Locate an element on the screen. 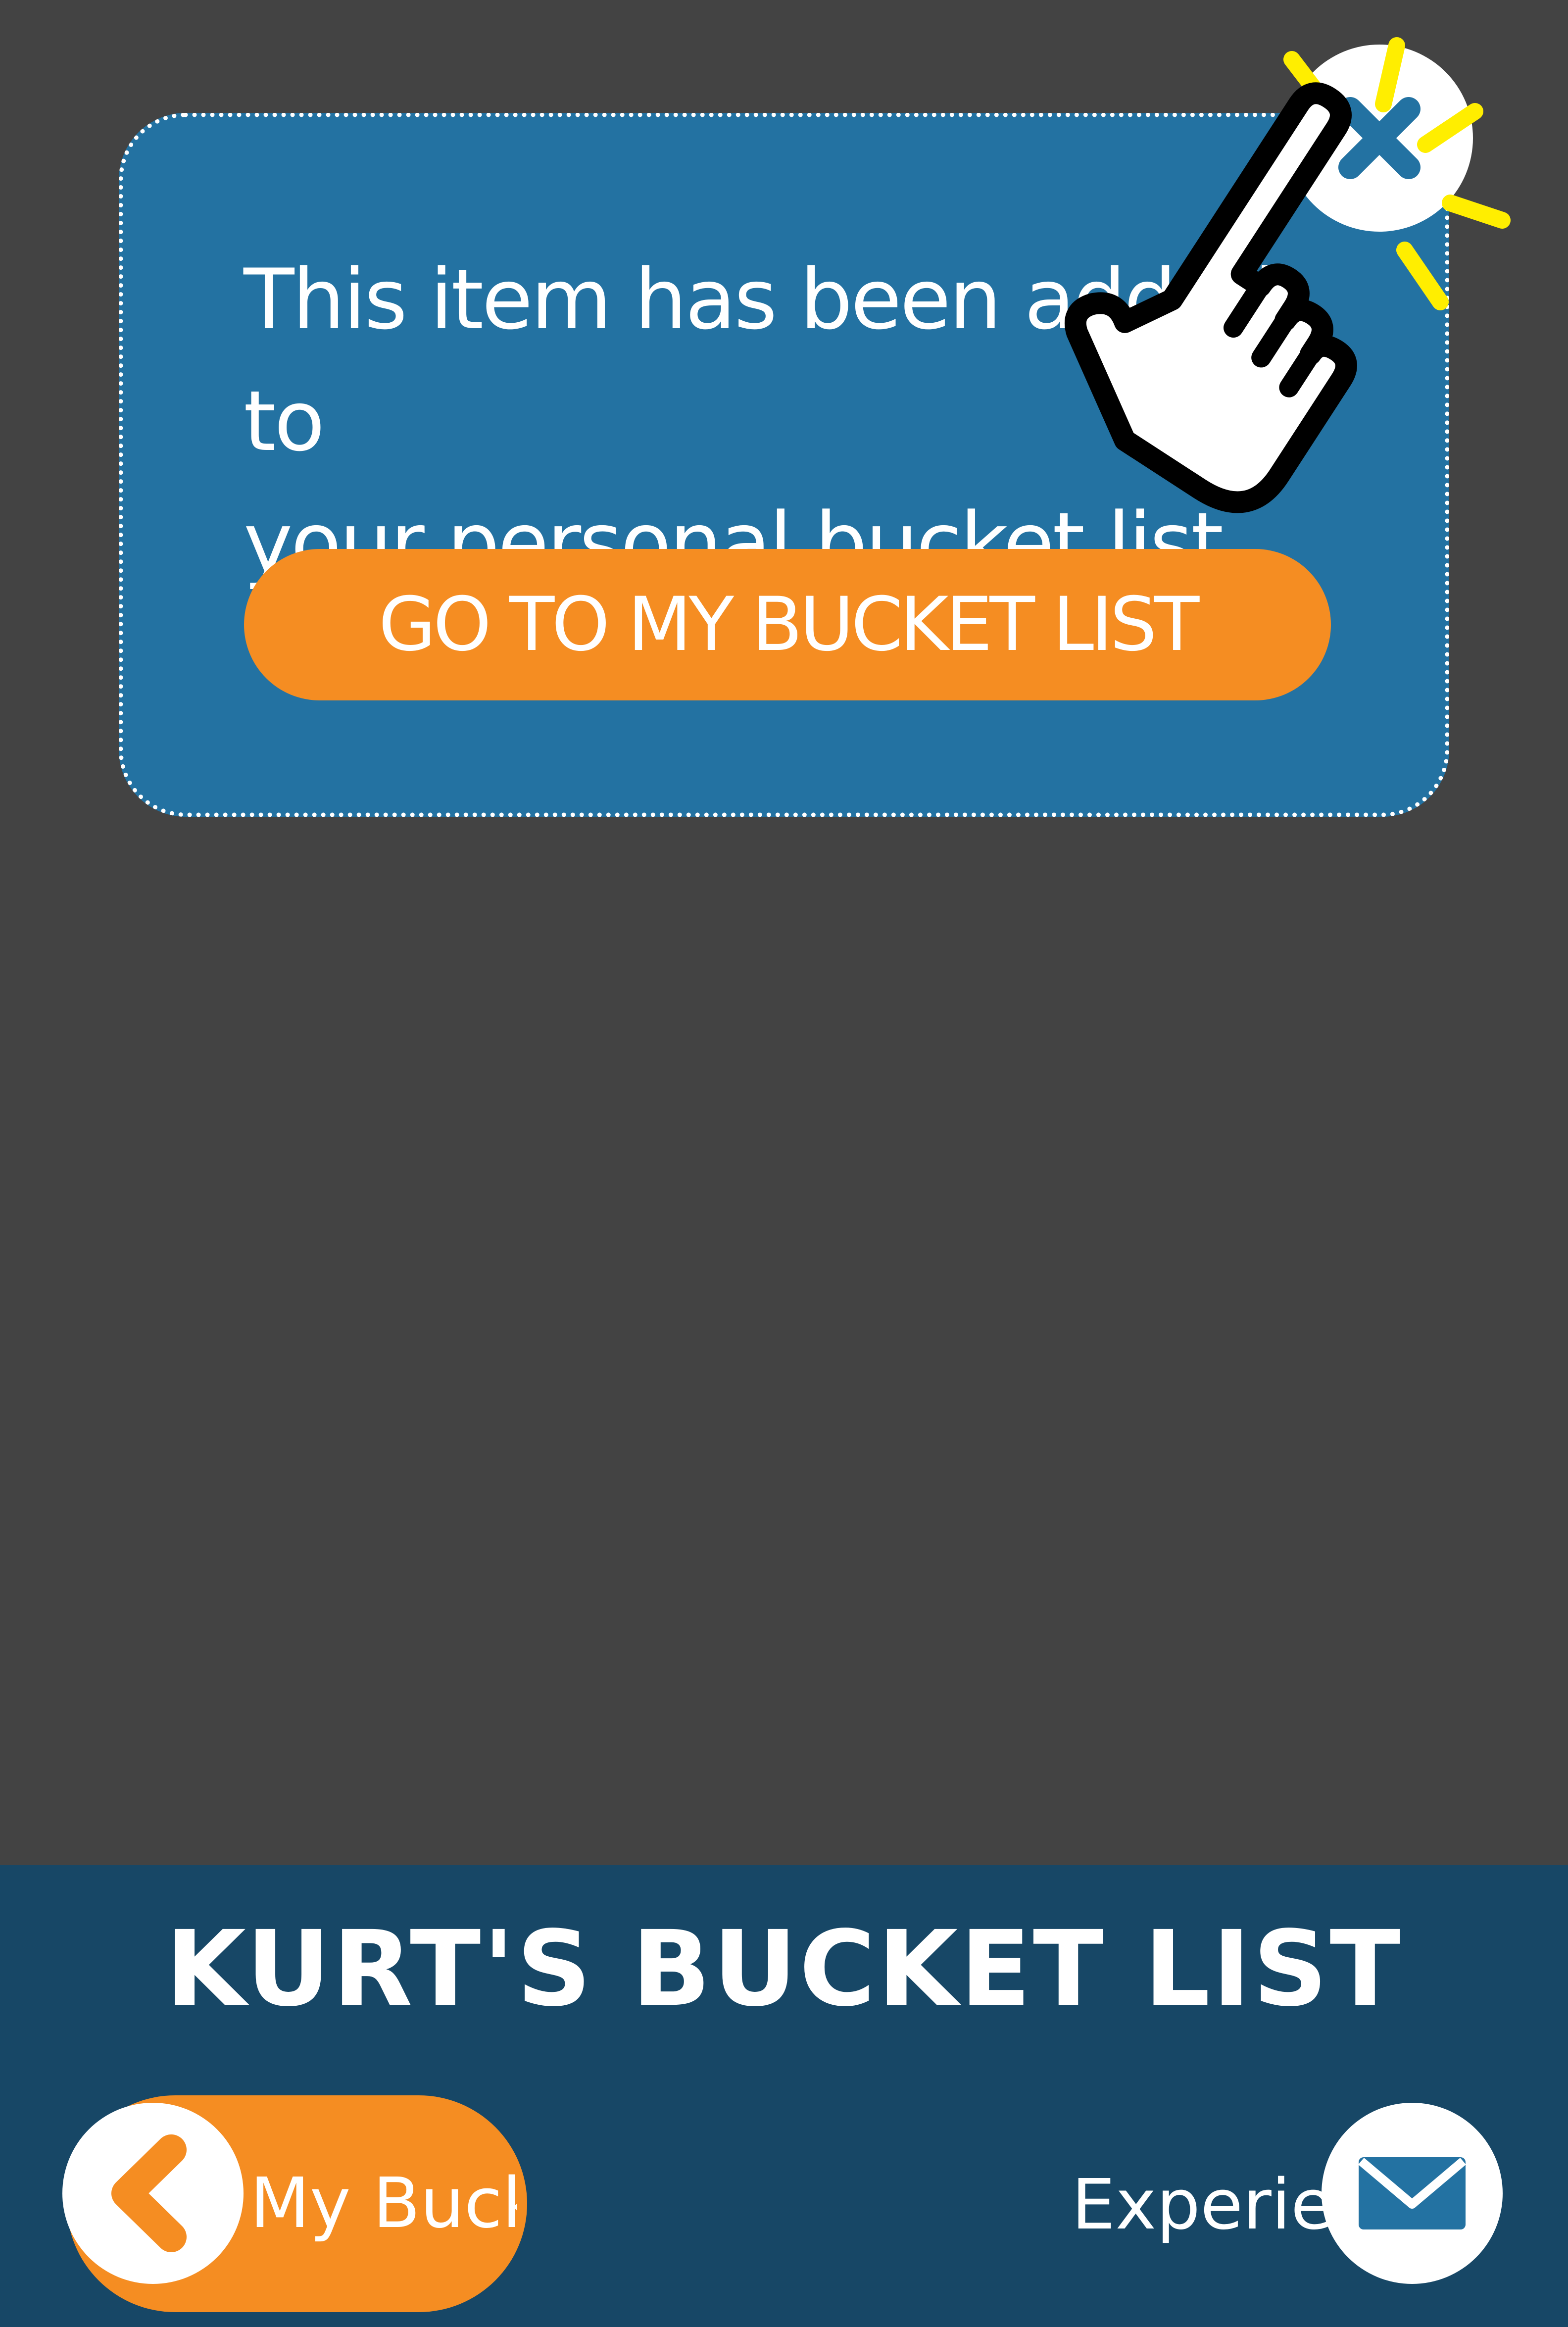  popup-message-line-1: This item has been added to is located at coordinates (760, 360).